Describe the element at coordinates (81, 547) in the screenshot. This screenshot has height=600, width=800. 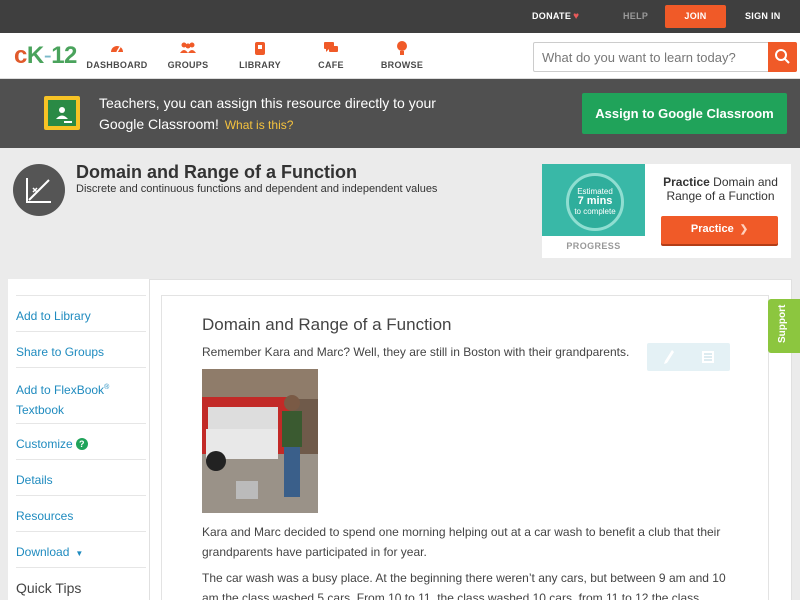
I see `sidebar-item-download: Download ▼` at that location.